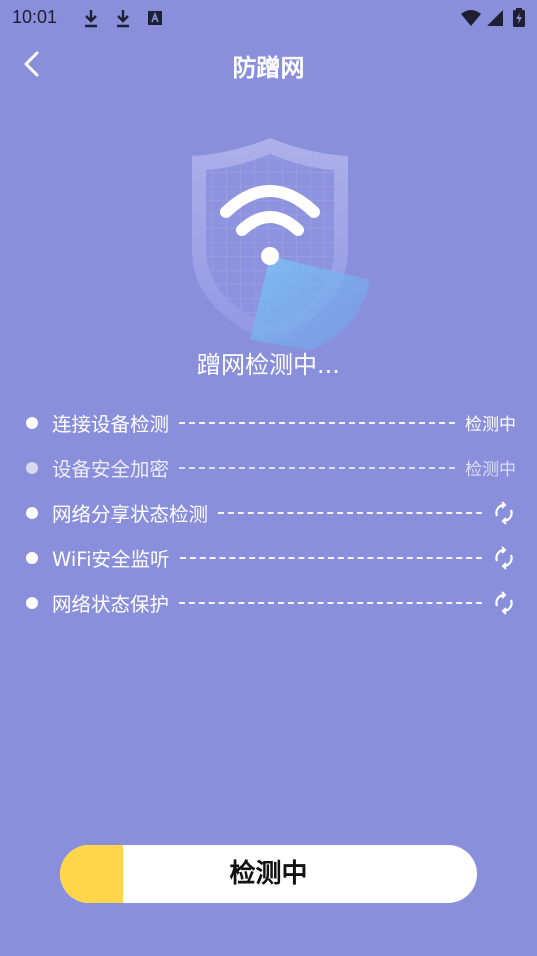 The image size is (537, 956). Describe the element at coordinates (519, 17) in the screenshot. I see `battery-icon` at that location.